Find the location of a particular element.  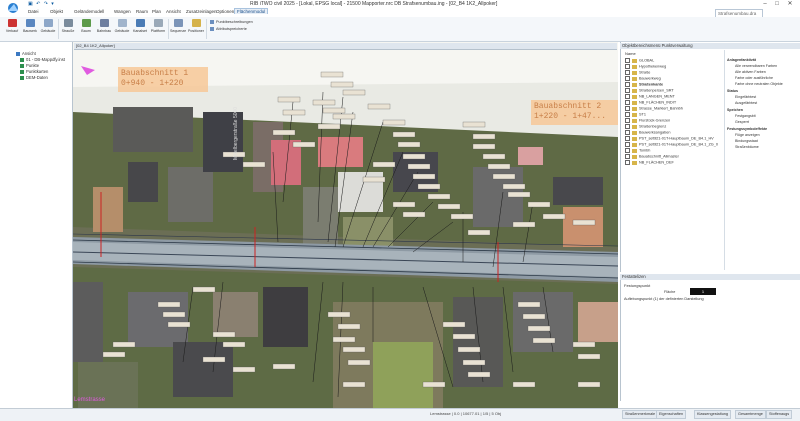

bottom-tab-properties: Eigenschaften is located at coordinates (671, 414).